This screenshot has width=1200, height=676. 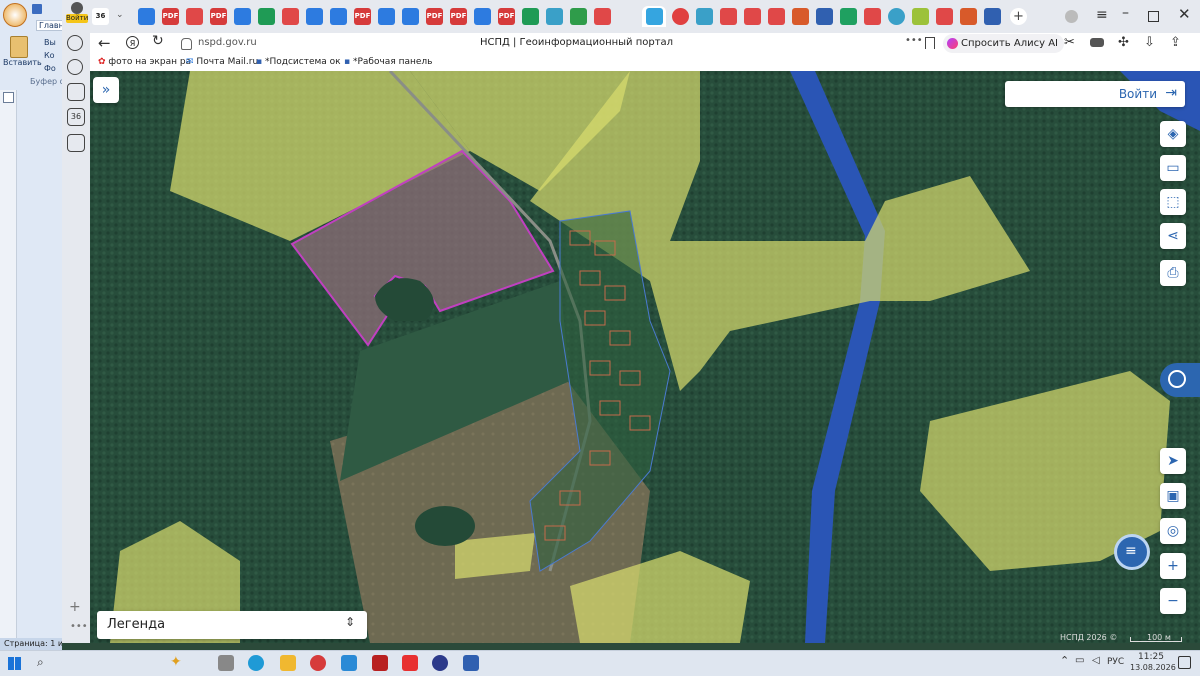 What do you see at coordinates (176, 662) in the screenshot?
I see `copilot-sparkle-icon: ✦` at bounding box center [176, 662].